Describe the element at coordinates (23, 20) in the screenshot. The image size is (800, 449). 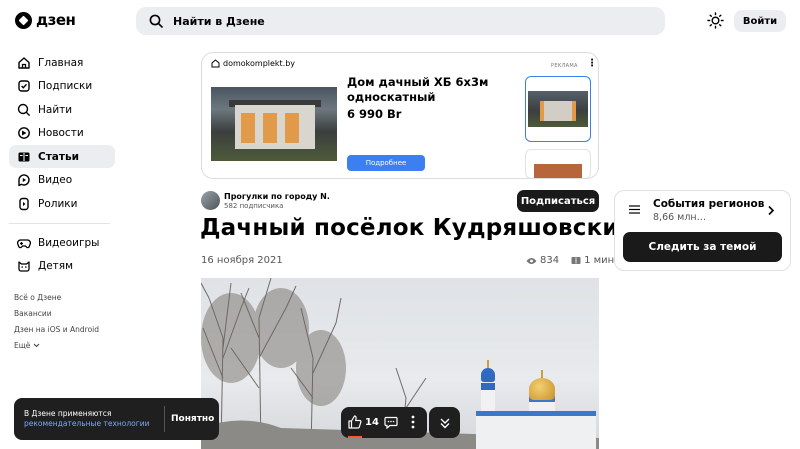
I see `logo-icon` at that location.